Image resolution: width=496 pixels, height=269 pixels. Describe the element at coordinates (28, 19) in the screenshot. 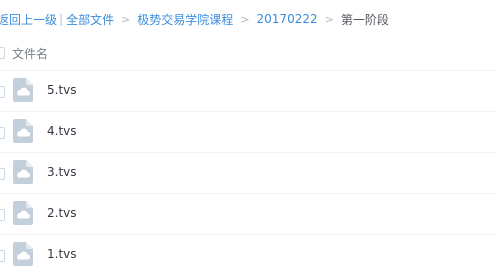

I see `back-link: 返回上一级` at that location.